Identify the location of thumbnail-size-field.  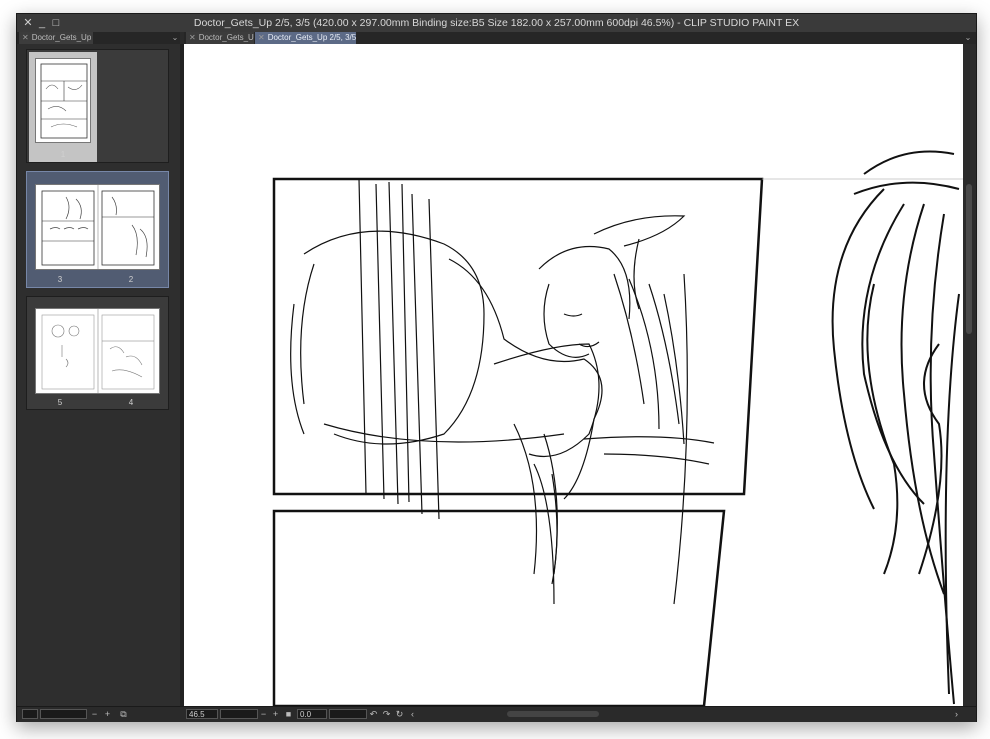
(30, 714).